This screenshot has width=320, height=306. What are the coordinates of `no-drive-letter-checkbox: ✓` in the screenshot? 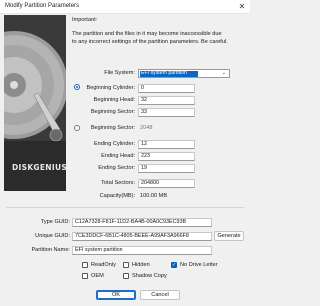 It's located at (174, 265).